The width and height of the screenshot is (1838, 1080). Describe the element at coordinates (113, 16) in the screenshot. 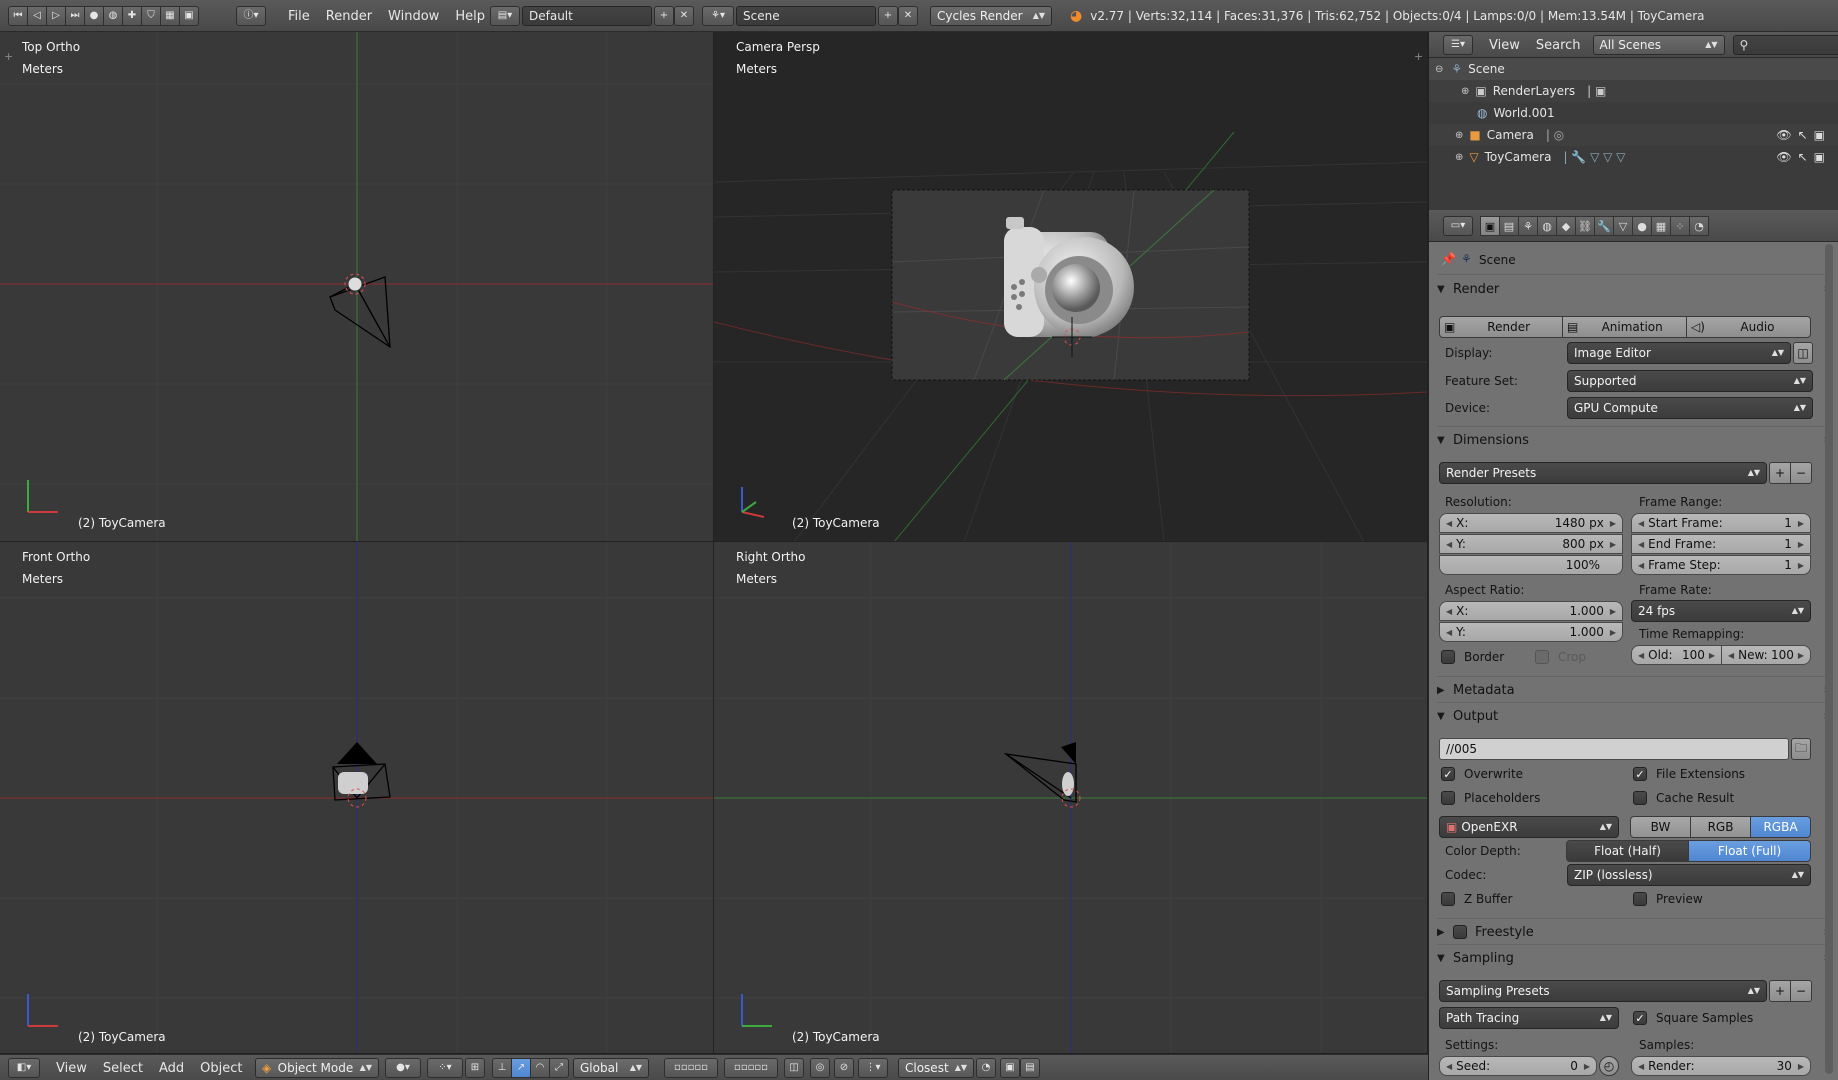

I see `sphere-icon: ◍` at that location.